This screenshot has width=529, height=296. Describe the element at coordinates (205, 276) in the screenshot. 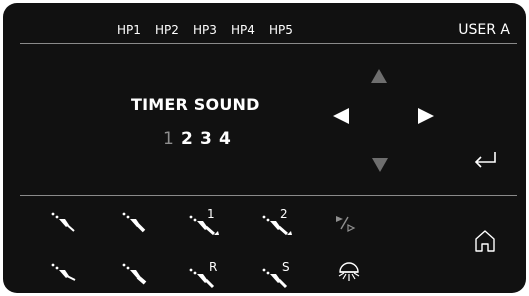

I see `handpiece-reverse-icon: R` at that location.